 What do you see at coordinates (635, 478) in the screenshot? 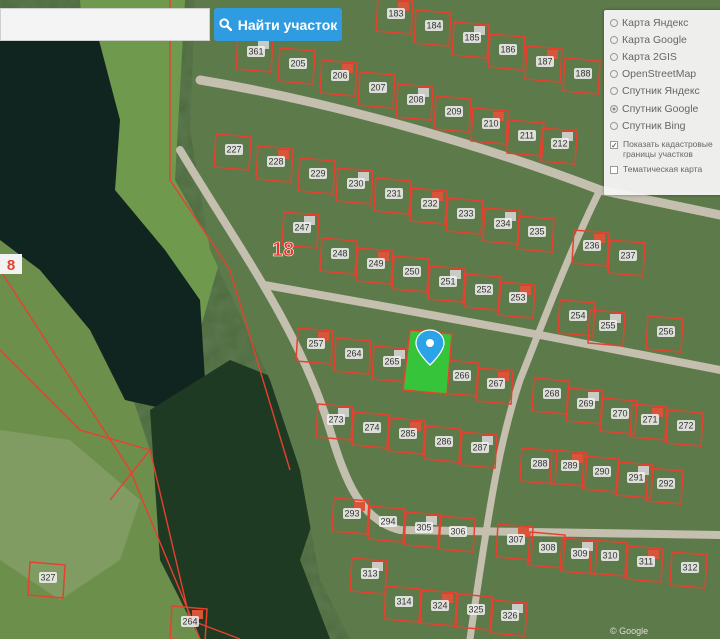
I see `parcel-number-label: 291` at bounding box center [635, 478].